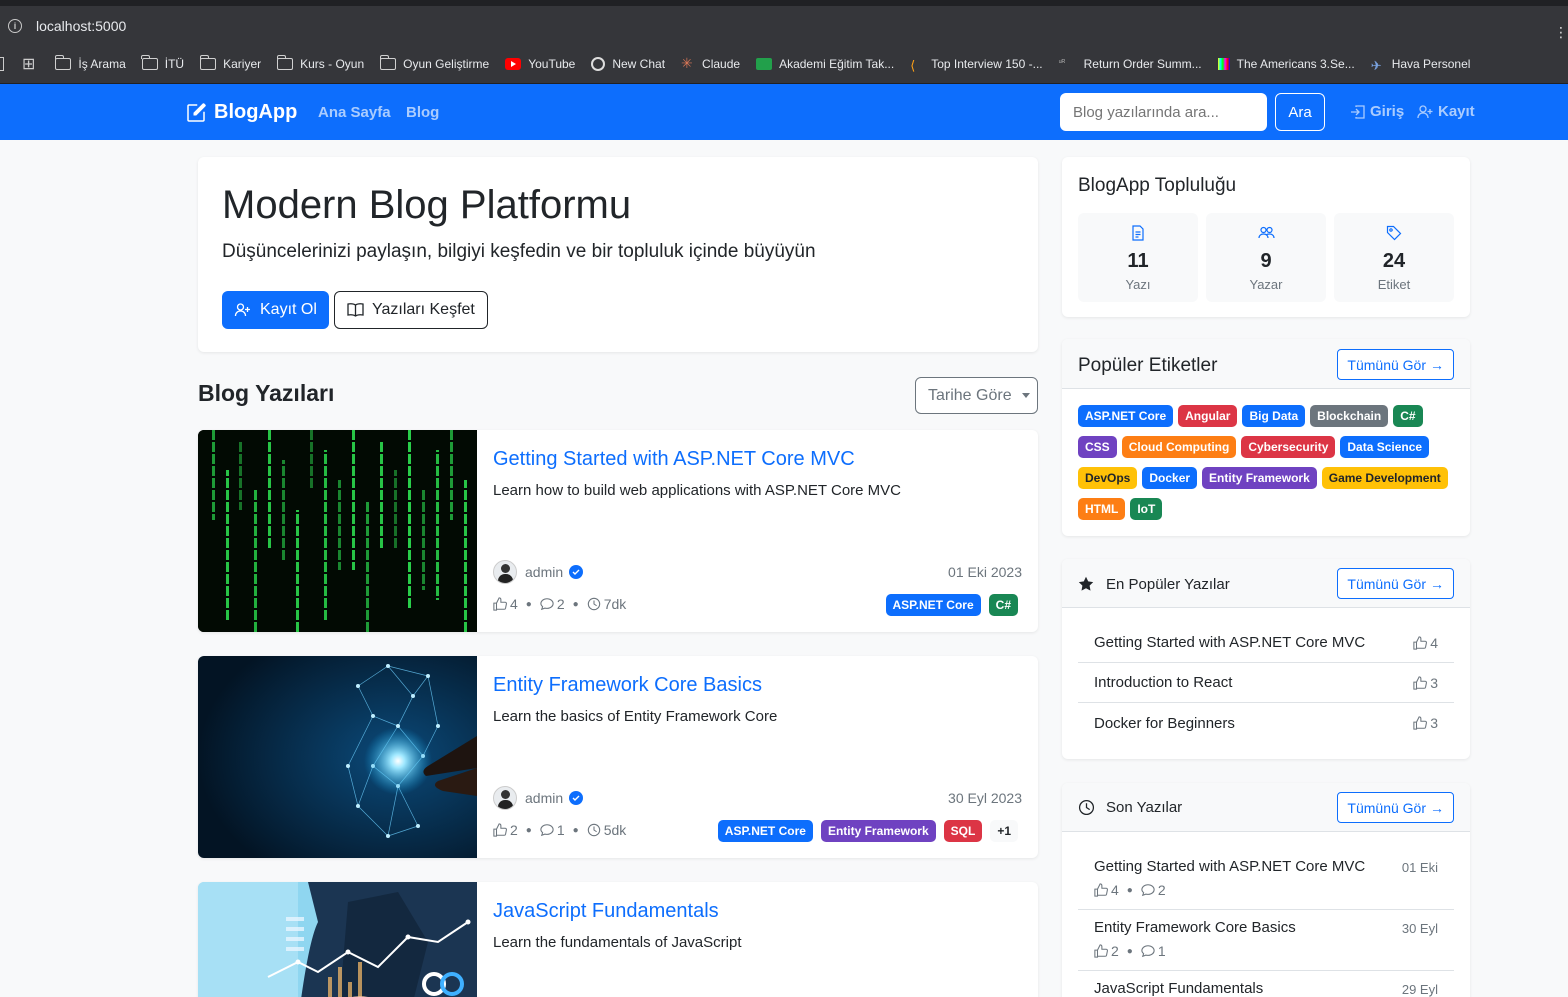 The image size is (1568, 997). Describe the element at coordinates (1349, 416) in the screenshot. I see `tag-badge: Blockchain` at that location.